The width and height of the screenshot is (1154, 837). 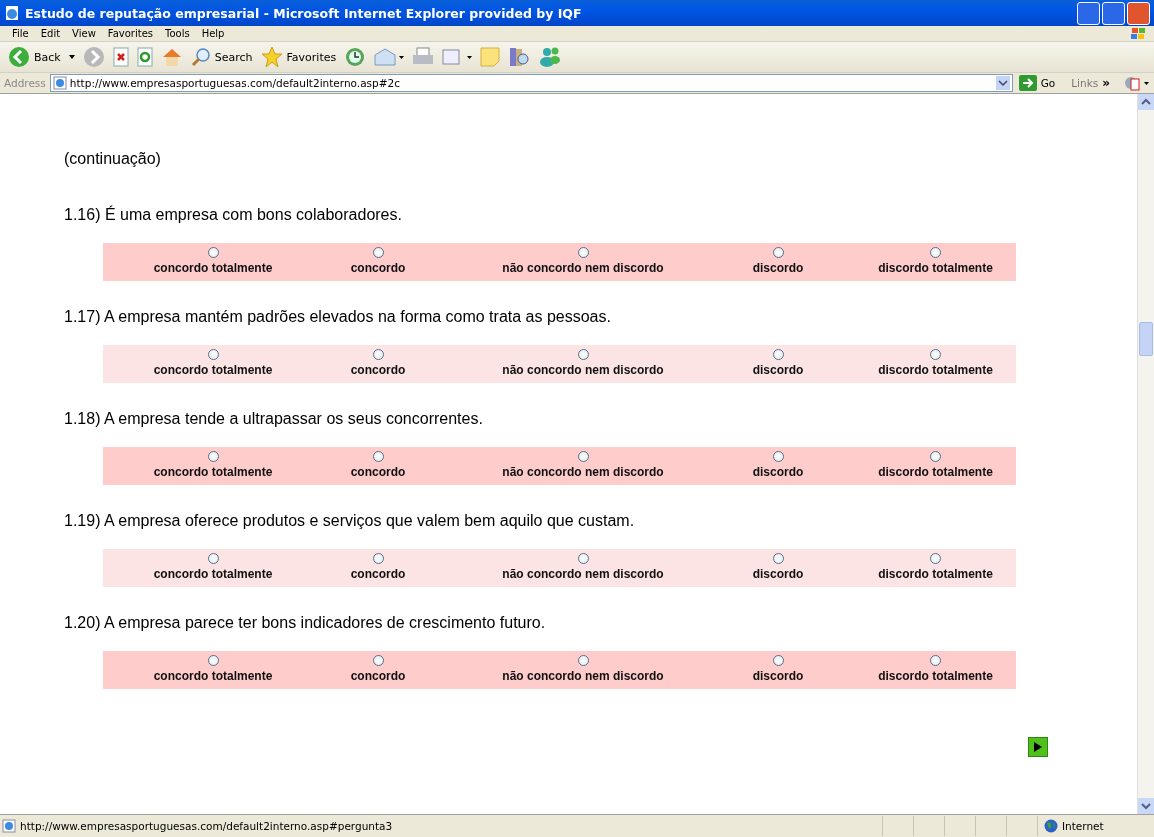 I want to click on minimize-button, so click(x=1088, y=13).